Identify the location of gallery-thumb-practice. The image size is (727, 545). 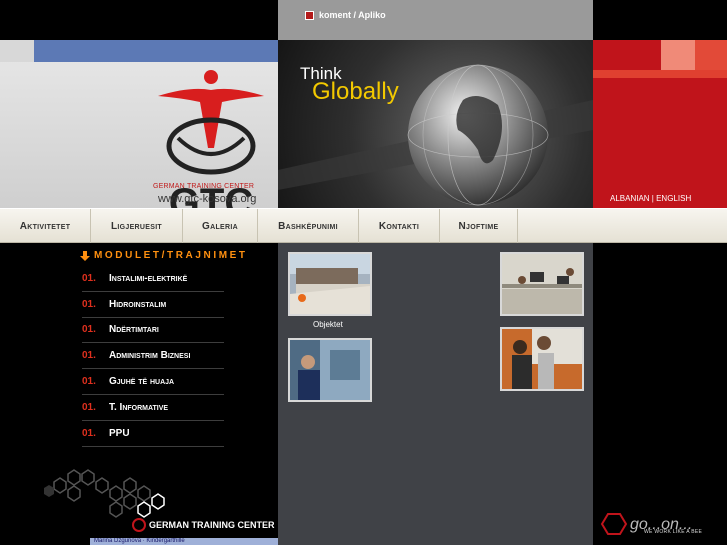
(542, 359).